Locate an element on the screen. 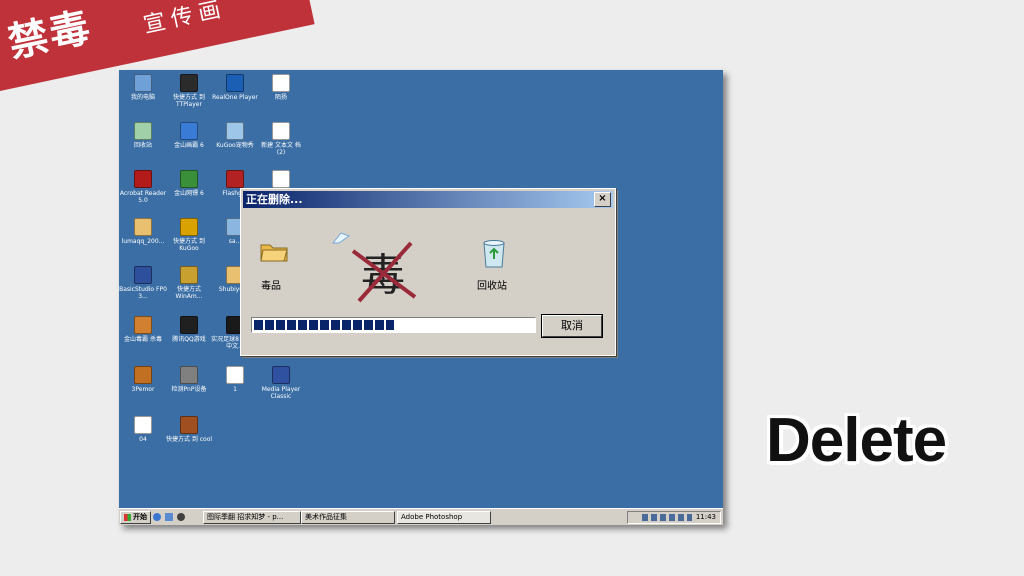 Image resolution: width=1024 pixels, height=576 pixels. desktop-icon: 我的电脑 is located at coordinates (143, 87).